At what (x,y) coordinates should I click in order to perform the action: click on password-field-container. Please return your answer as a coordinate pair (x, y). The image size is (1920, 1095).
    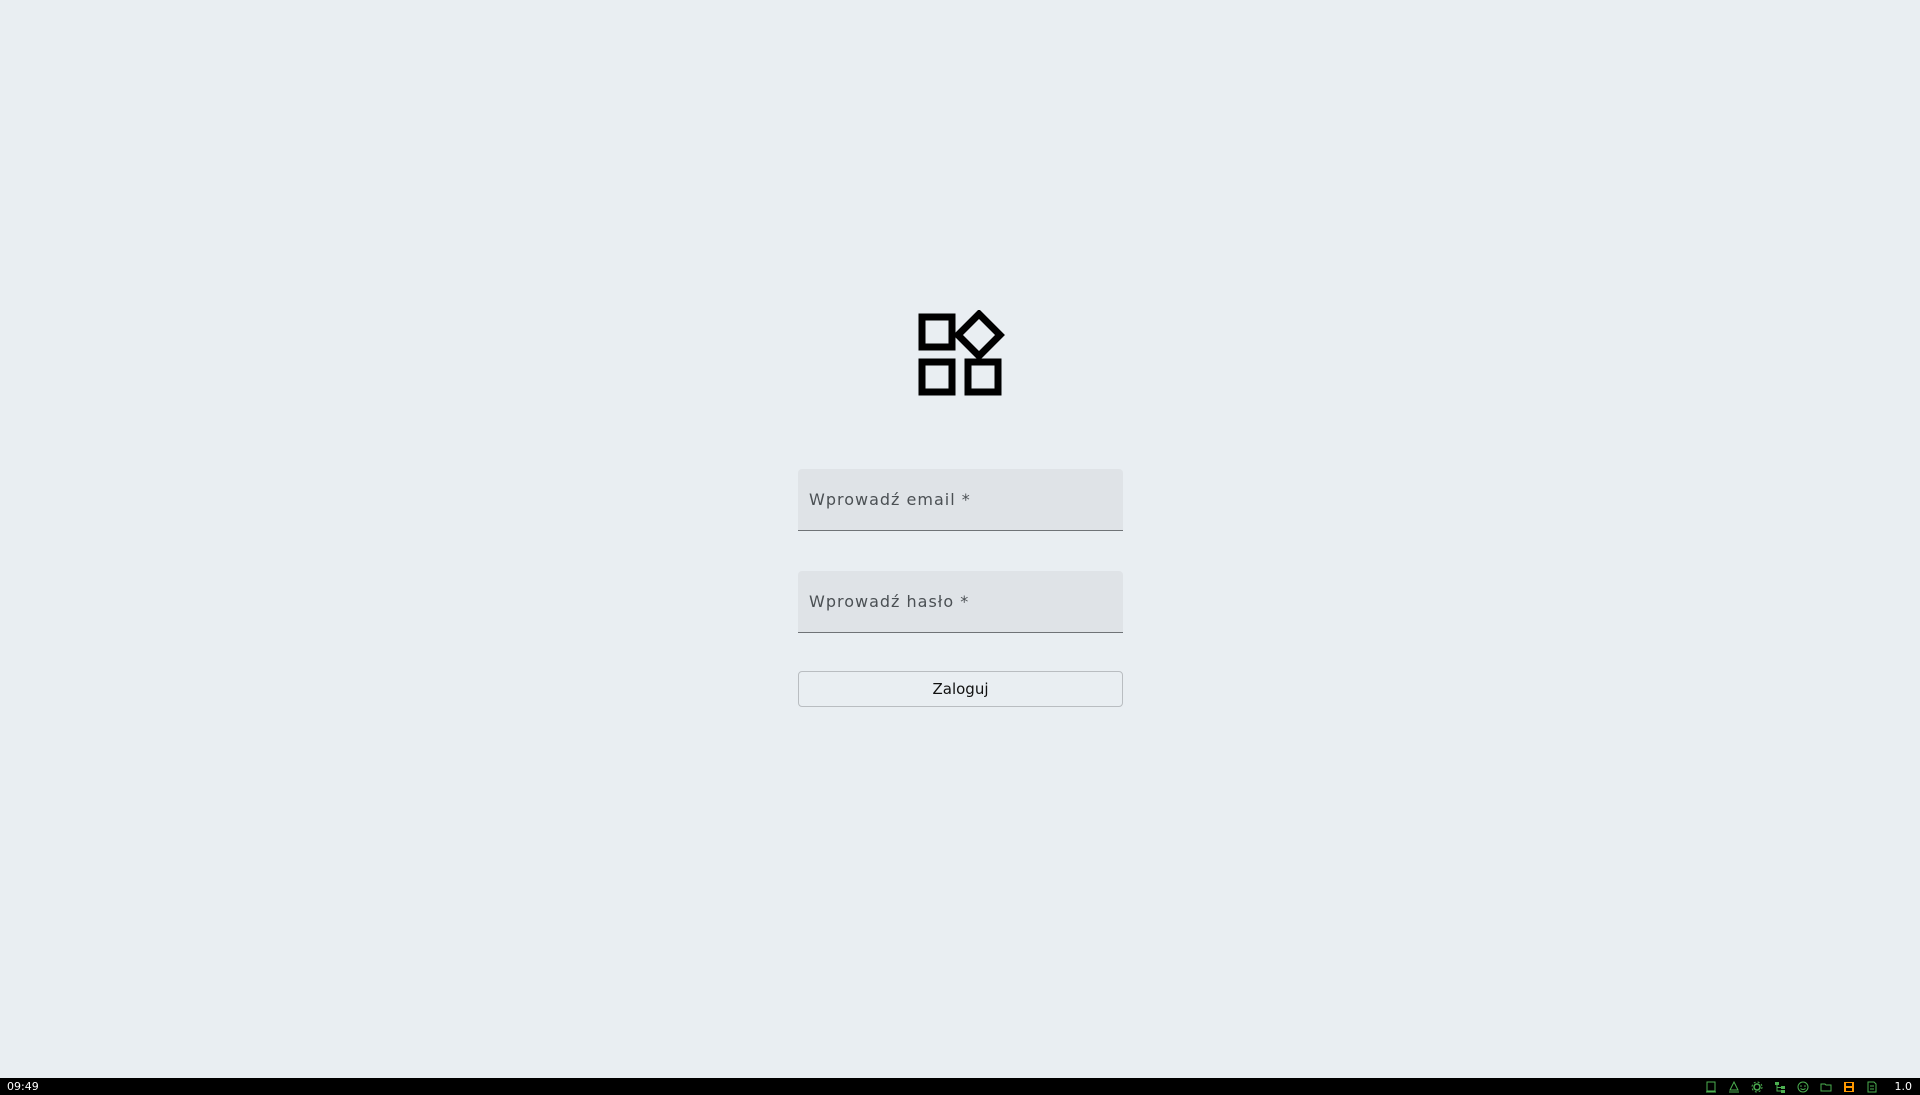
    Looking at the image, I should click on (960, 602).